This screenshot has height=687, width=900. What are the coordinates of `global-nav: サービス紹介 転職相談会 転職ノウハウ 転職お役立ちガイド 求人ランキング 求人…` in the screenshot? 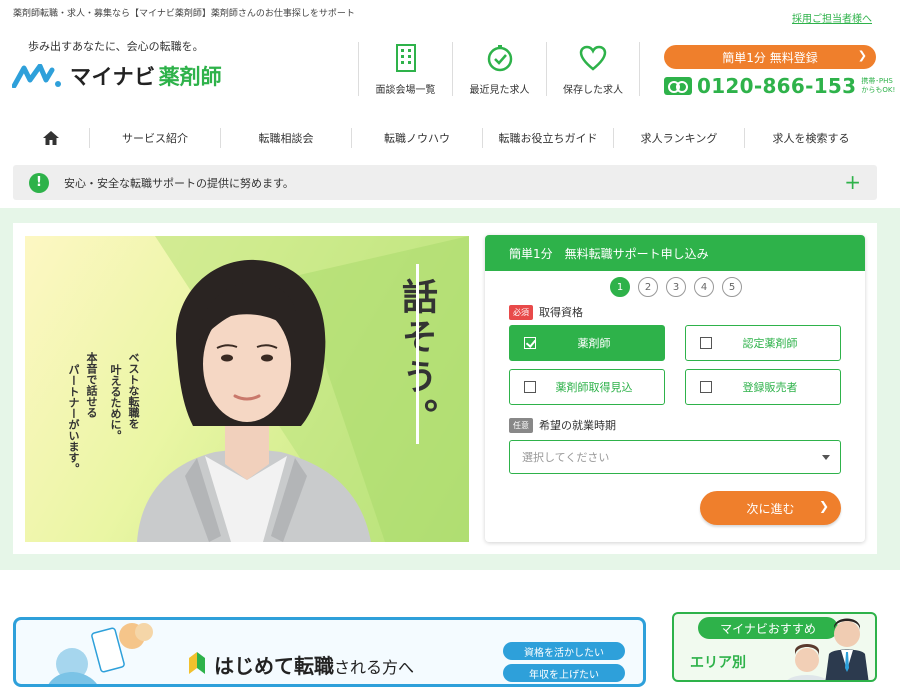 It's located at (445, 138).